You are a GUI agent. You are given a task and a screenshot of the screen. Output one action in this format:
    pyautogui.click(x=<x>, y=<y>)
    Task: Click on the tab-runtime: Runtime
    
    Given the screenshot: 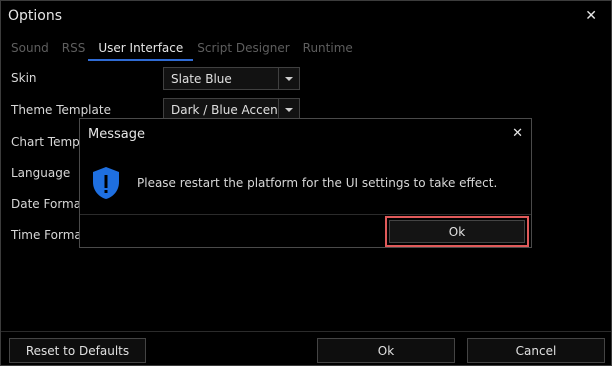 What is the action you would take?
    pyautogui.click(x=328, y=50)
    